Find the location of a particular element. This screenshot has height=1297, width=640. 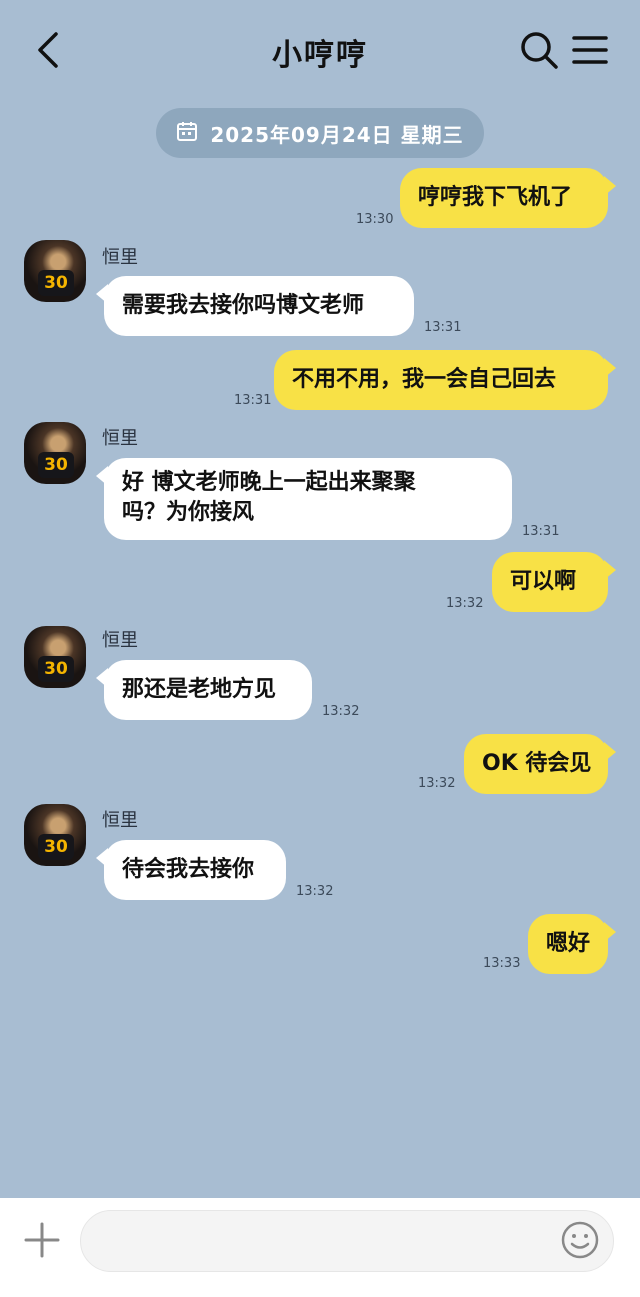

their-message-bubble: 待会我去接你 is located at coordinates (191, 870).